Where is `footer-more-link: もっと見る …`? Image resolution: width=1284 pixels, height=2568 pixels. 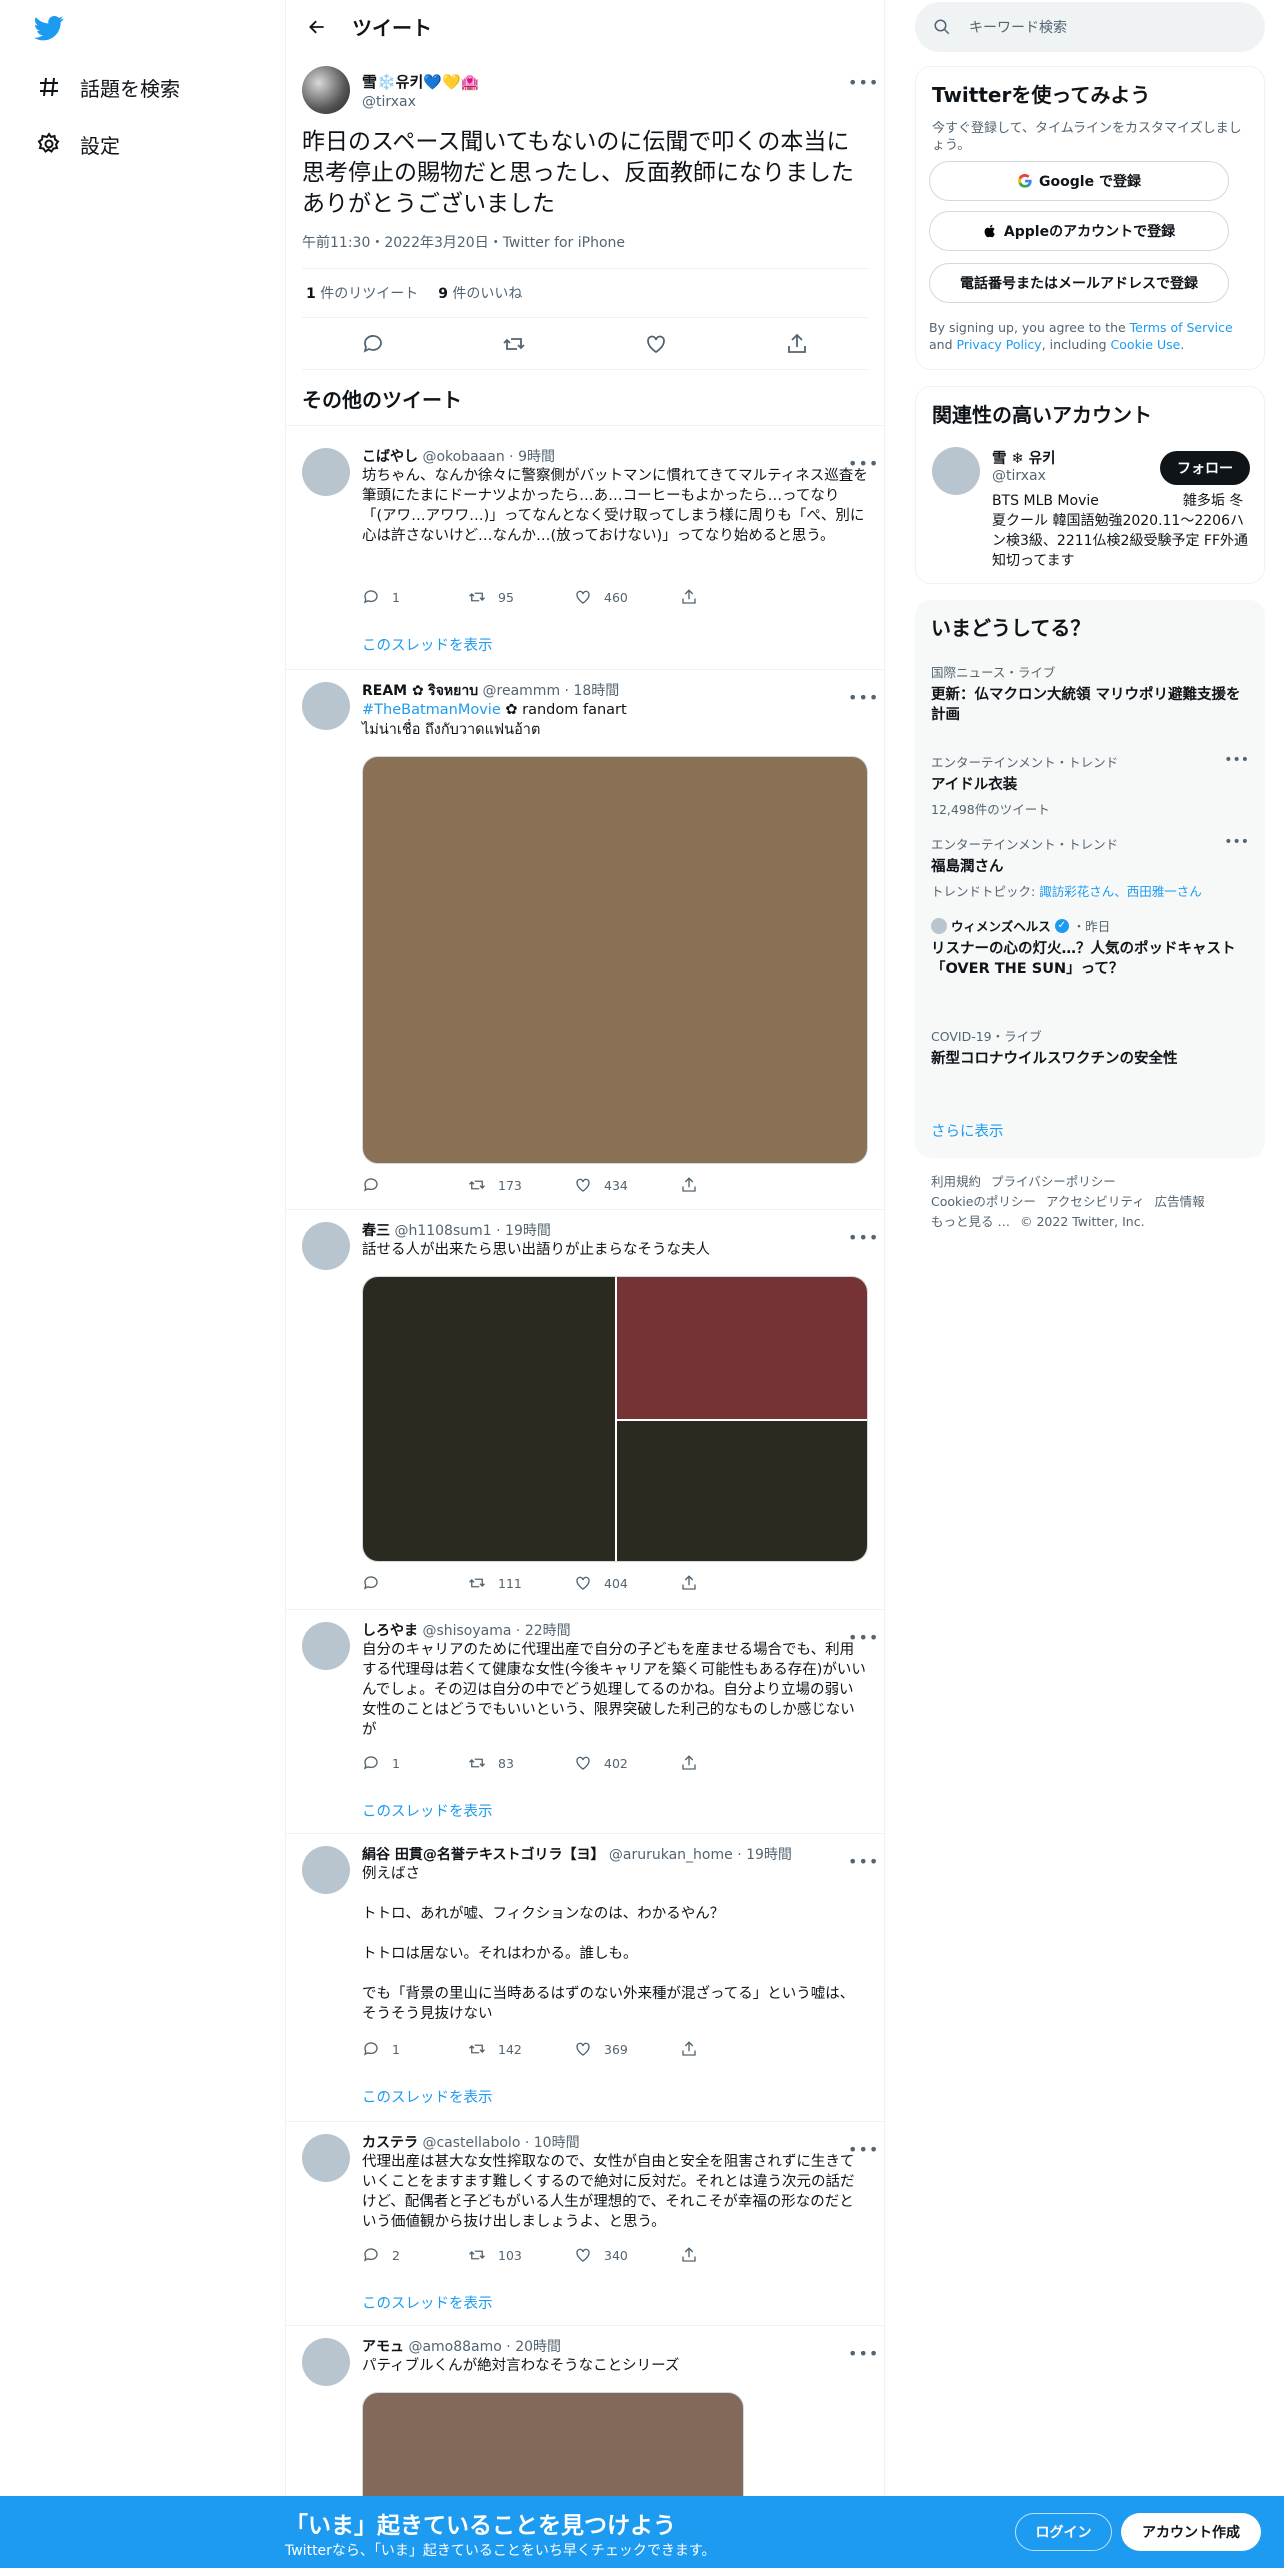 footer-more-link: もっと見る … is located at coordinates (970, 1221).